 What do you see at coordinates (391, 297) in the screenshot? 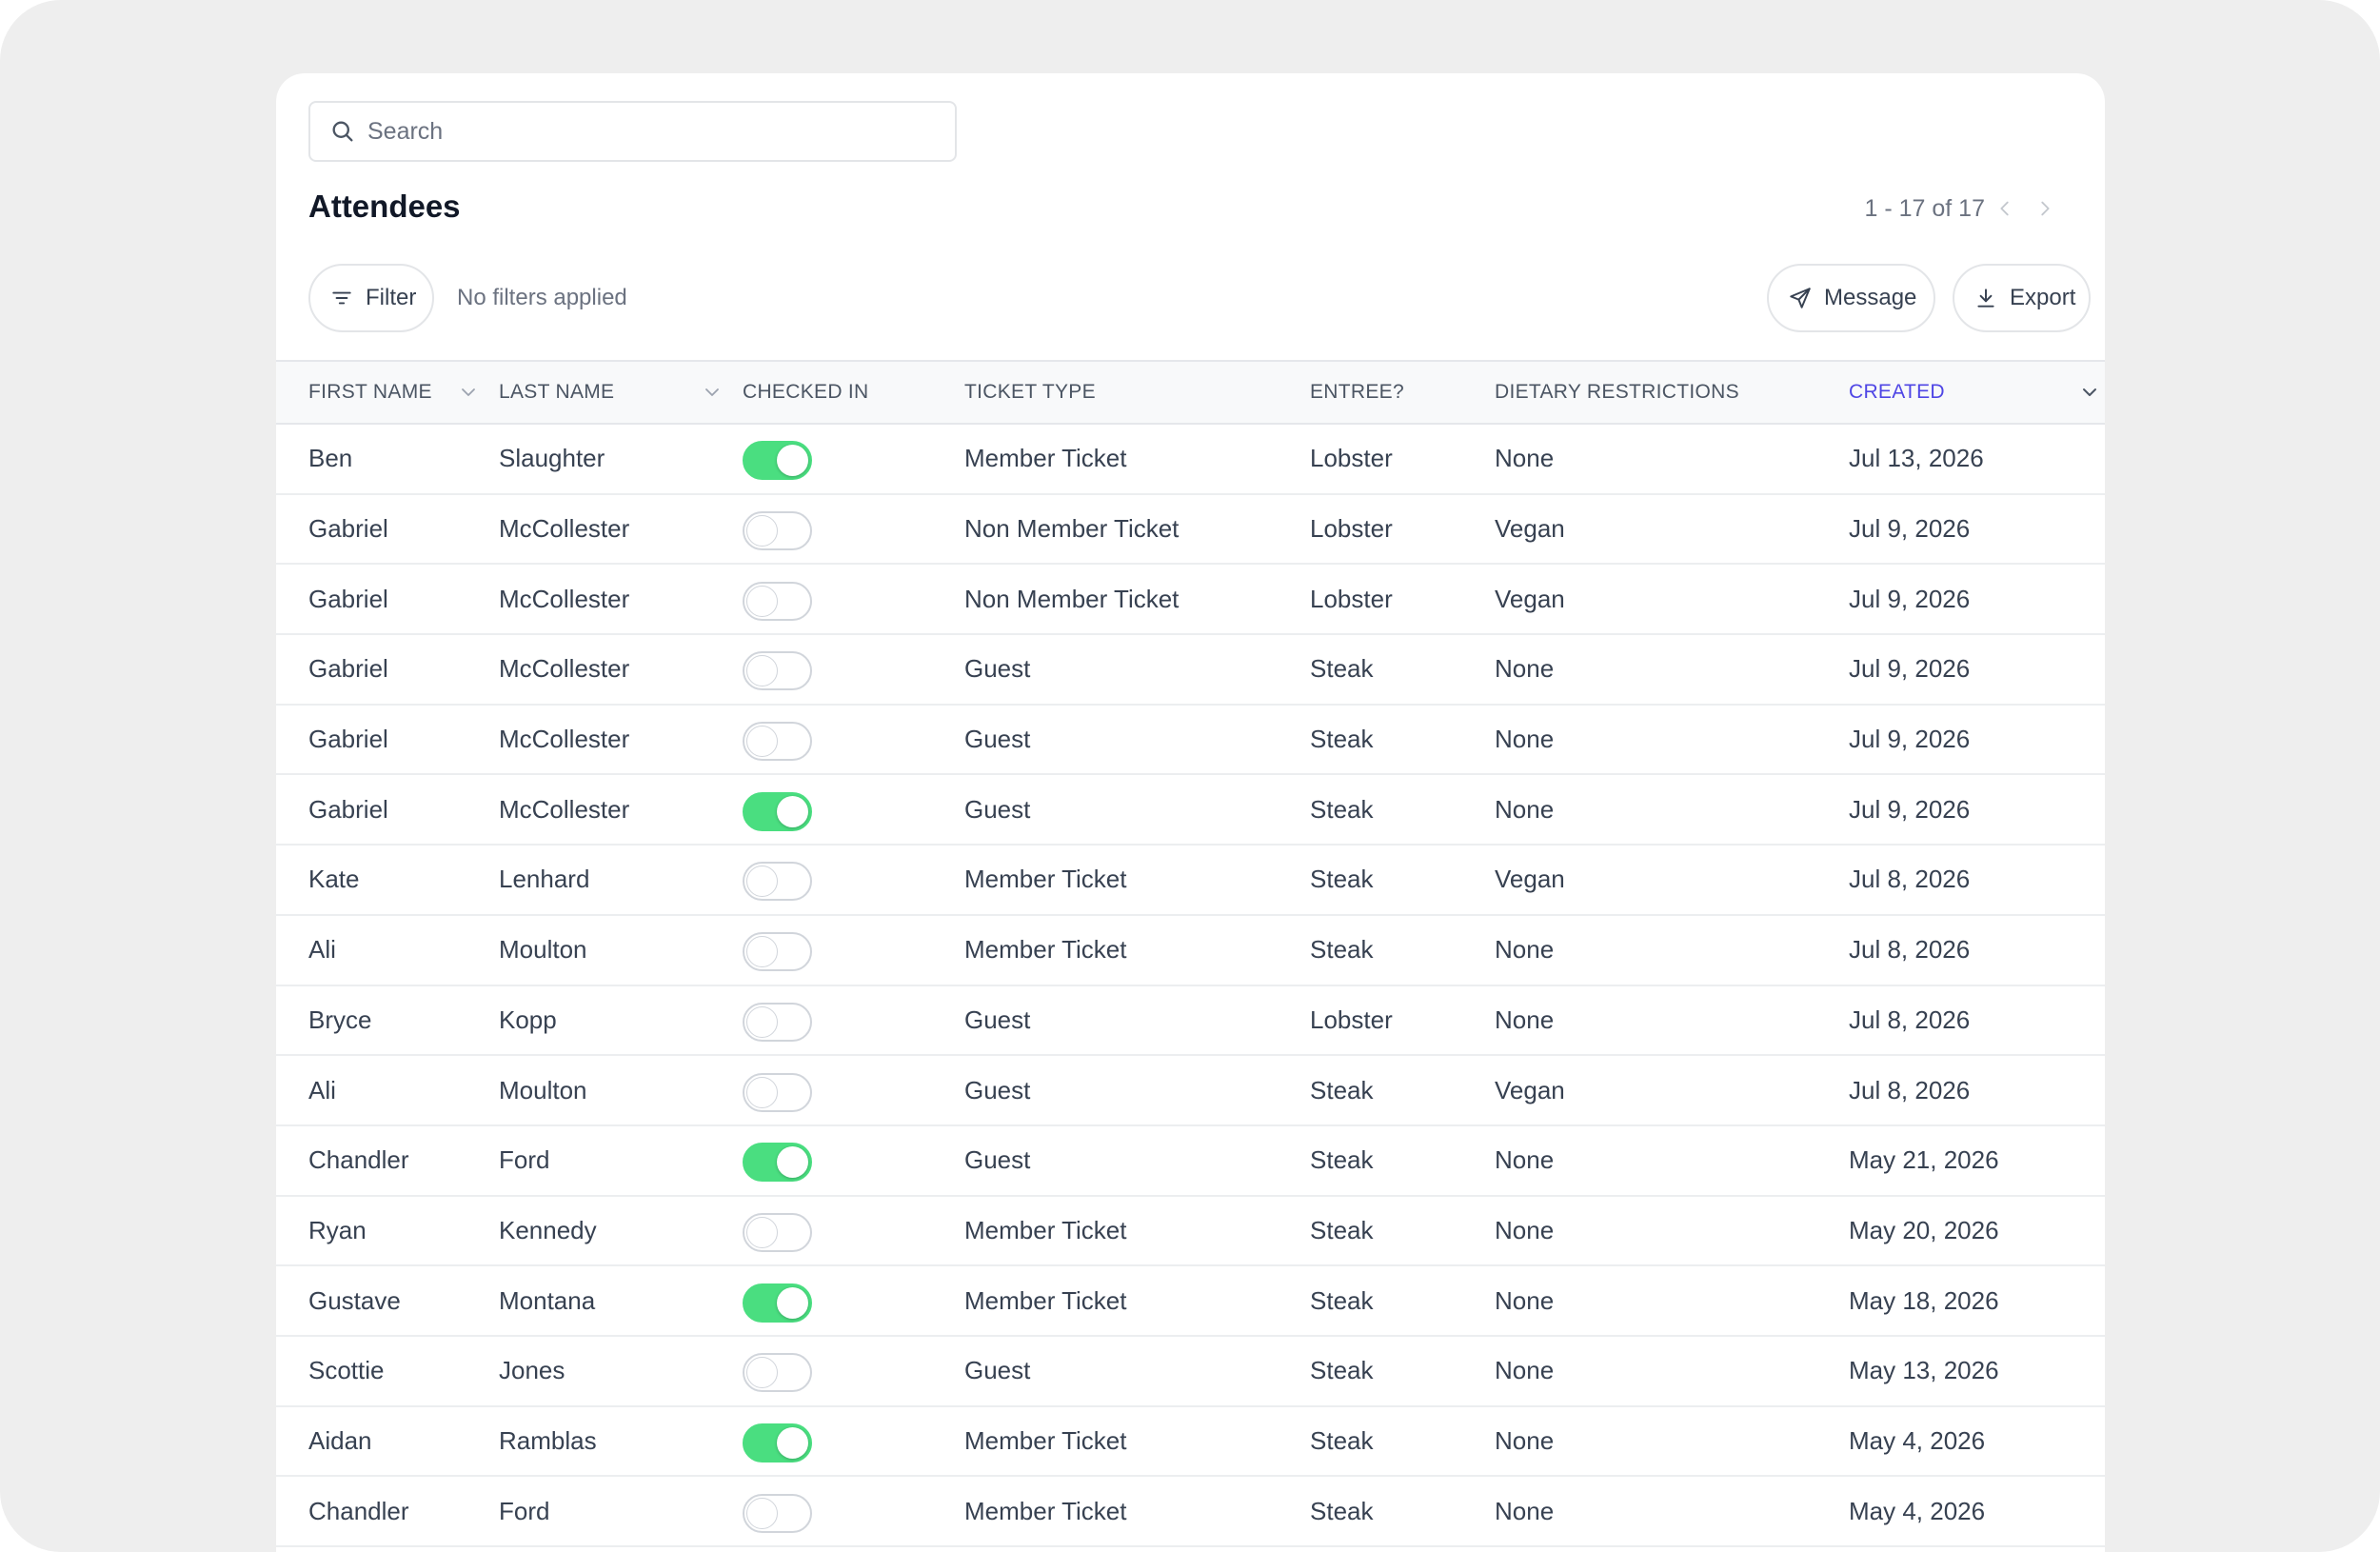
I see `filter-button-label: Filter` at bounding box center [391, 297].